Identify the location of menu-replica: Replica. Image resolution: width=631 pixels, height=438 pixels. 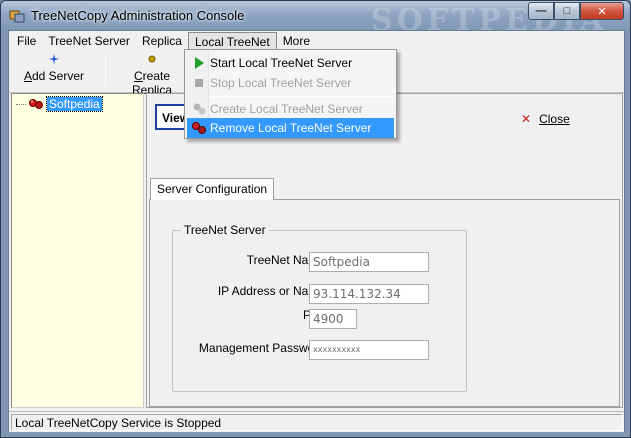
(162, 41).